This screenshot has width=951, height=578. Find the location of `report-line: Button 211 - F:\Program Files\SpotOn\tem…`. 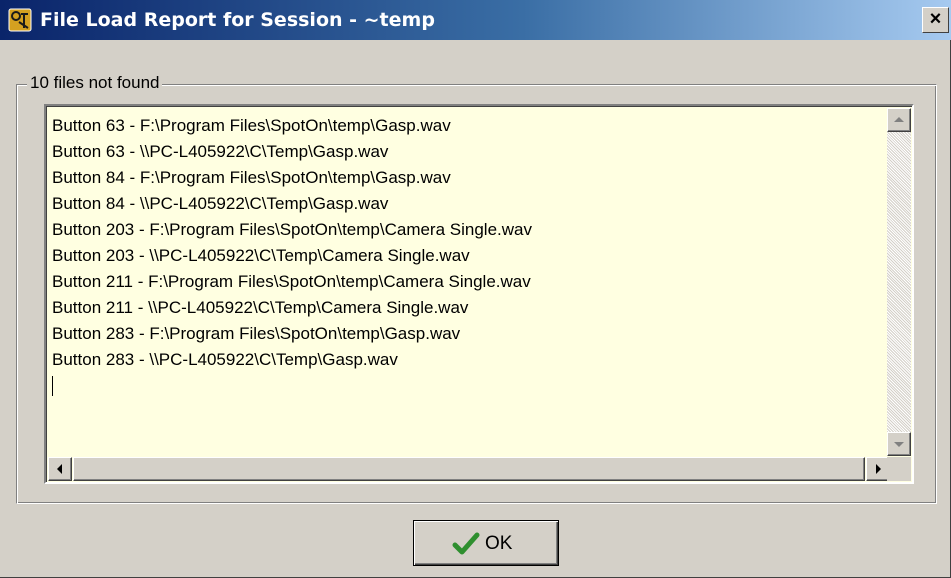

report-line: Button 211 - F:\Program Files\SpotOn\tem… is located at coordinates (291, 281).